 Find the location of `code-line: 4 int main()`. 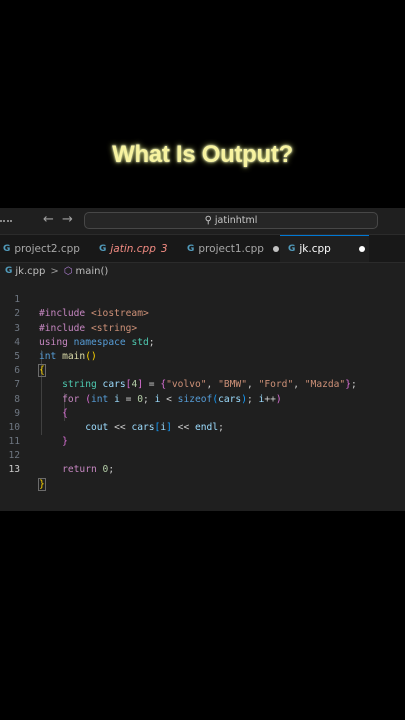

code-line: 4 int main() is located at coordinates (202, 342).